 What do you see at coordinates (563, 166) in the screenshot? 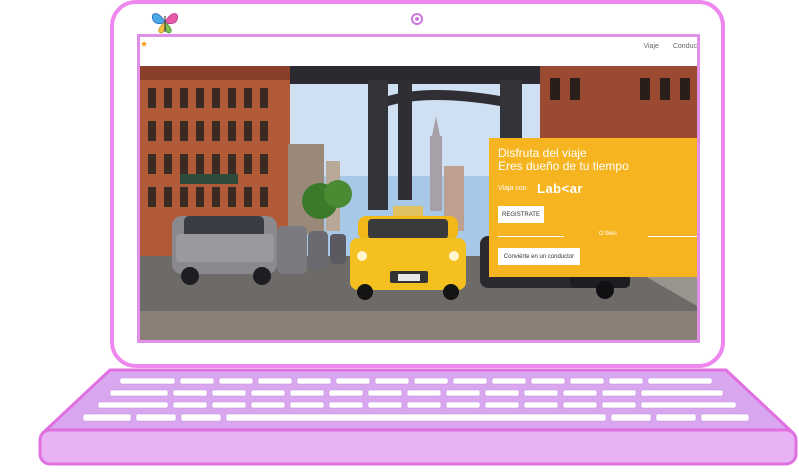
I see `hero-headline-line2: Eres dueño de tu tiempo` at bounding box center [563, 166].